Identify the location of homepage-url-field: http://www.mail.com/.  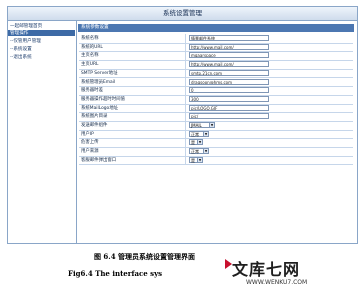
(229, 64).